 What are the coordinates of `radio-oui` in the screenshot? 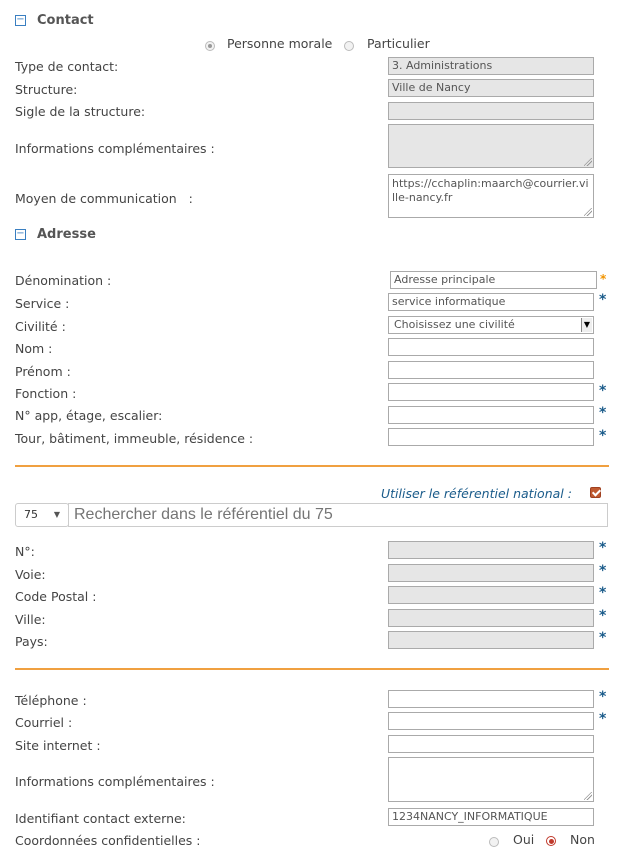 It's located at (494, 842).